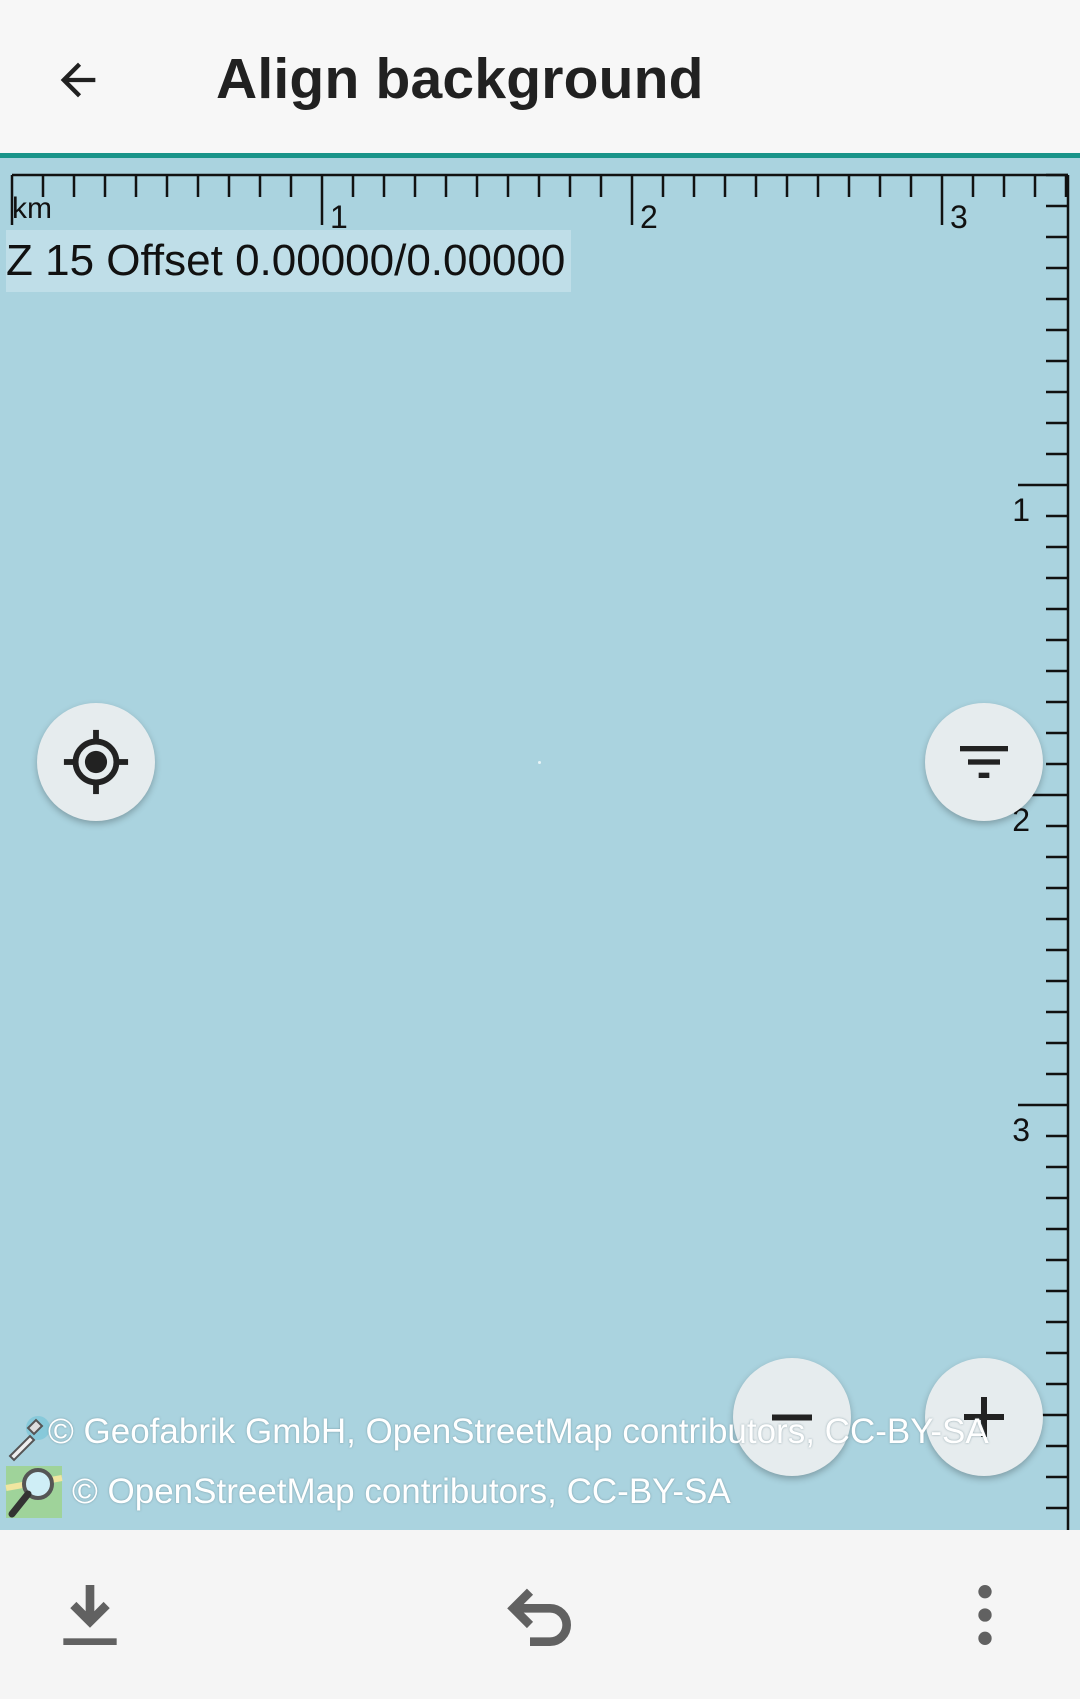 This screenshot has height=1699, width=1080. What do you see at coordinates (539, 762) in the screenshot?
I see `map-center-marker` at bounding box center [539, 762].